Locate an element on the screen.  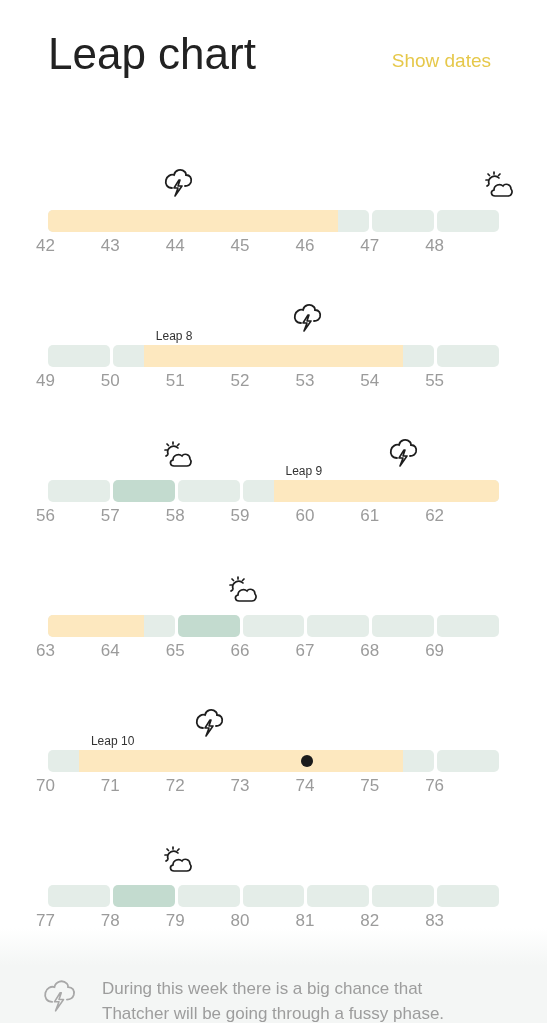
week-number: 63 is located at coordinates (45, 651).